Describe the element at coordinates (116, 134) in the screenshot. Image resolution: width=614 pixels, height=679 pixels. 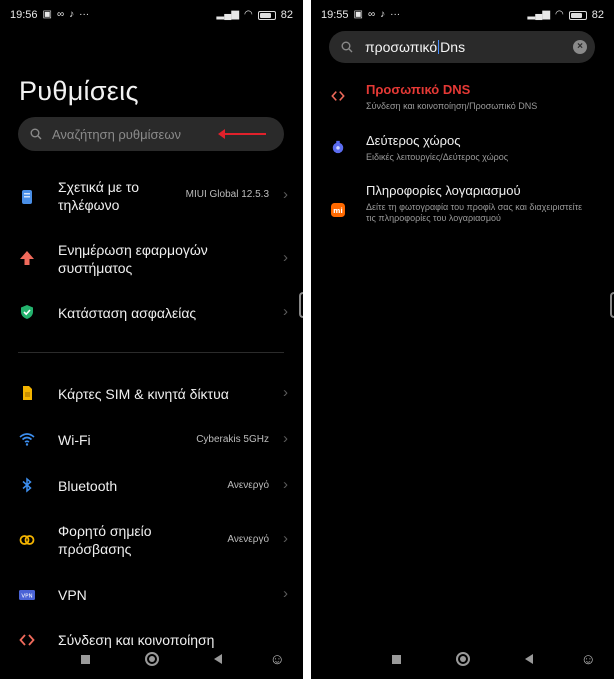
I see `search-placeholder: Αναζήτηση ρυθμίσεων` at that location.